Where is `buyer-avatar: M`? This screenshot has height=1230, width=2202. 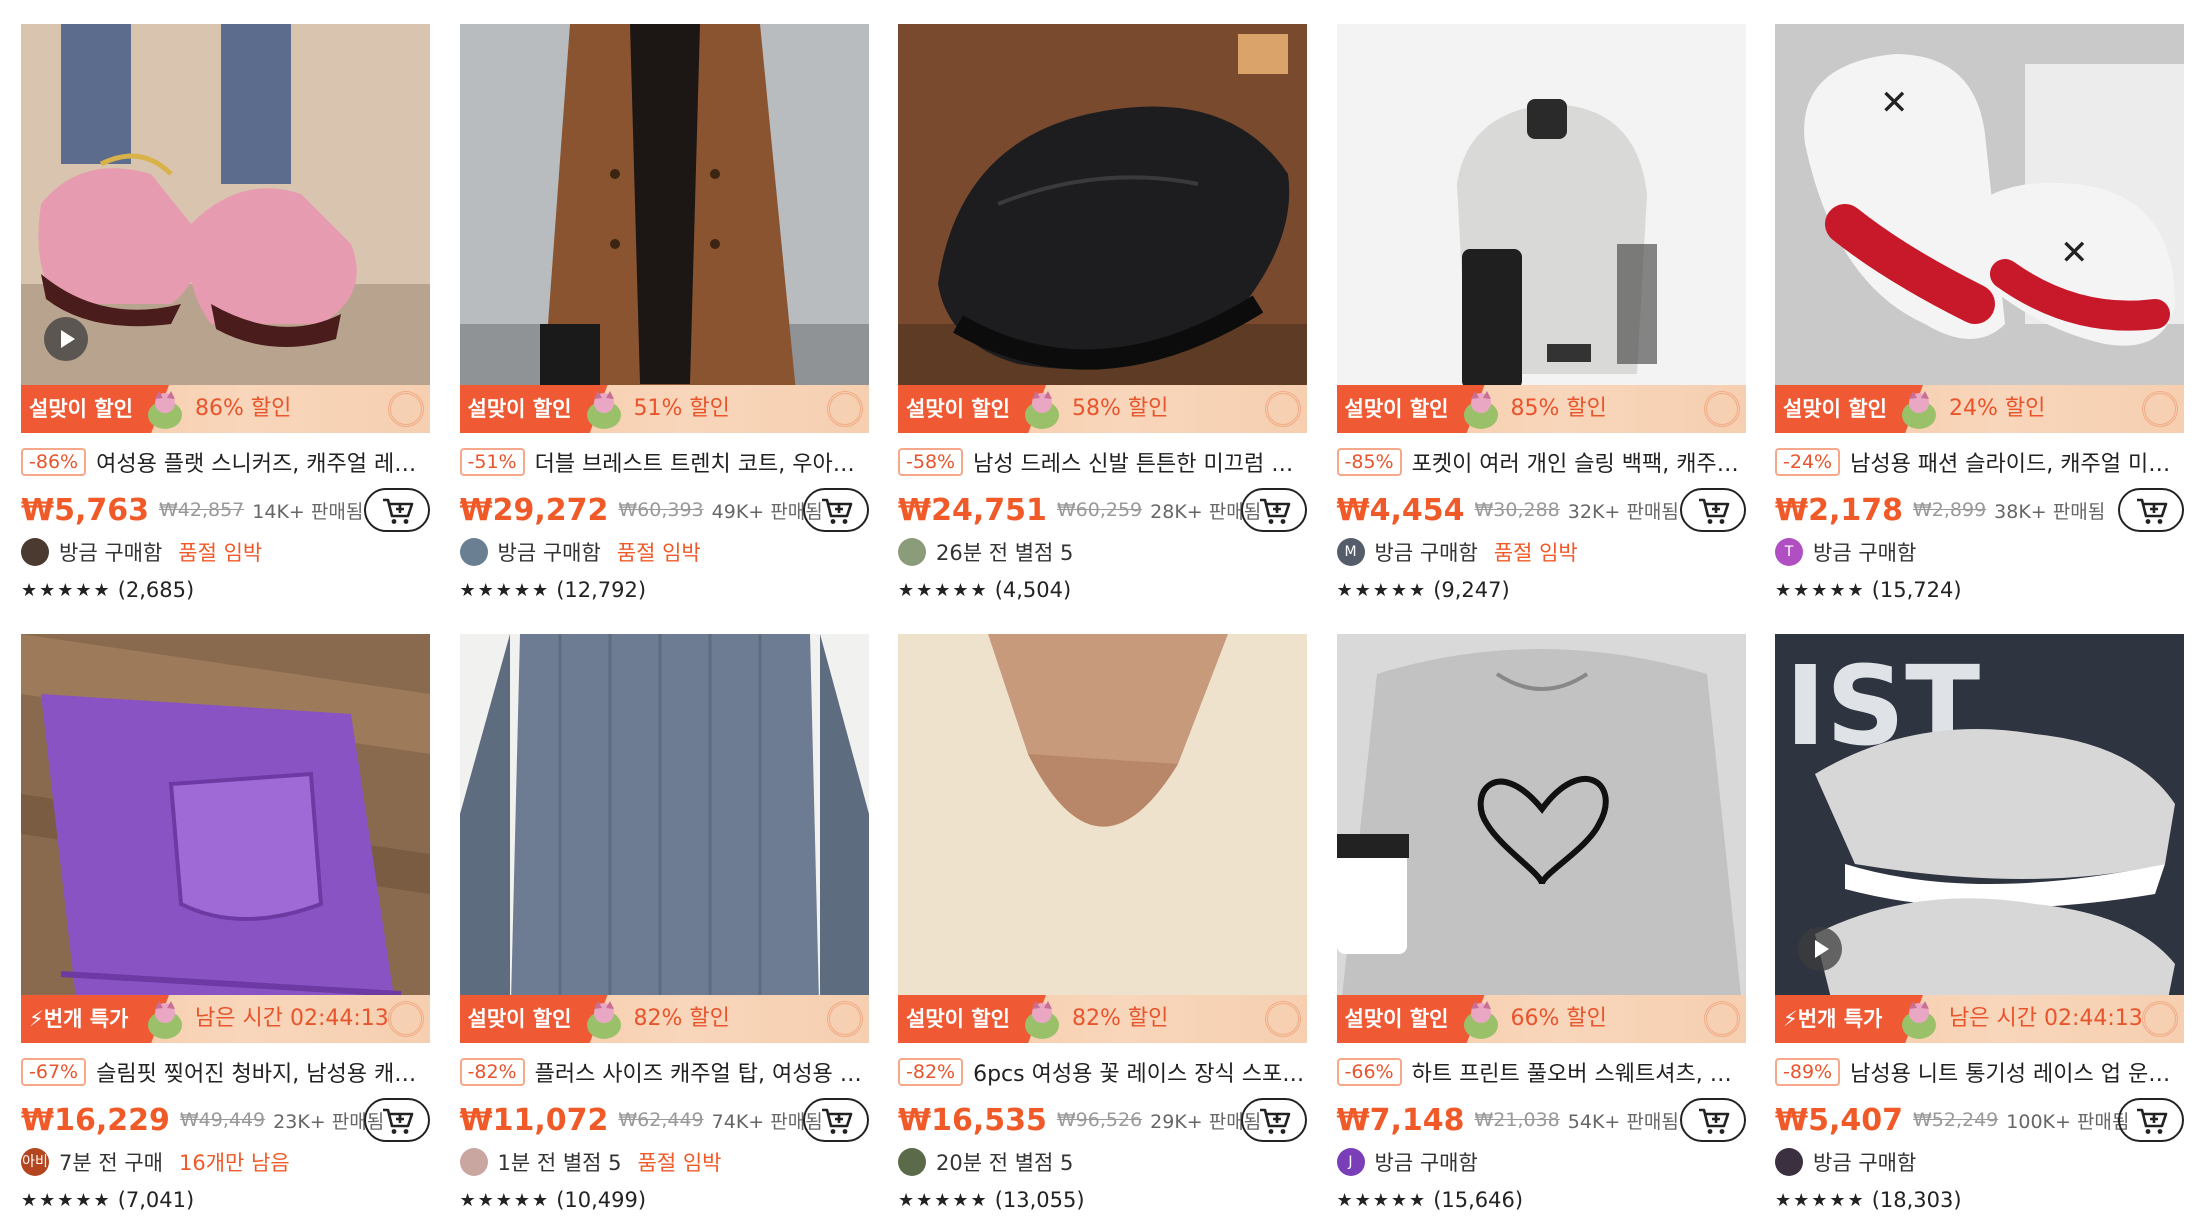 buyer-avatar: M is located at coordinates (1350, 552).